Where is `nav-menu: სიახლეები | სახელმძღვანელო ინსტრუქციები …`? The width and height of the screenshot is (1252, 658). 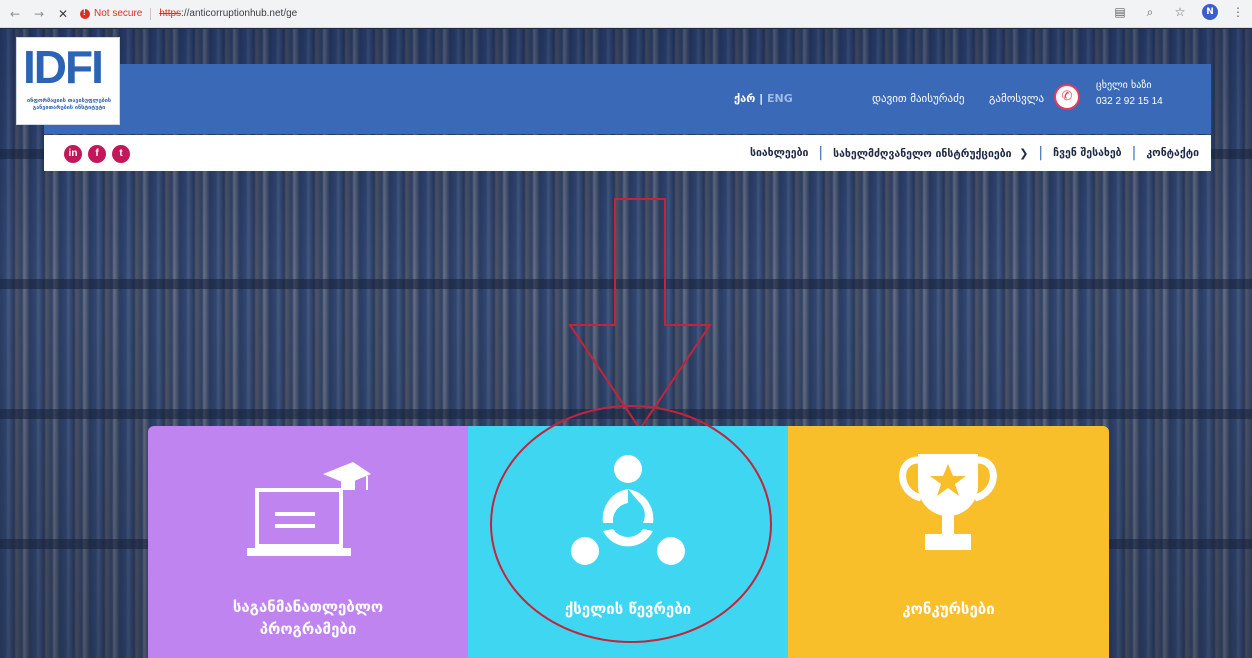 nav-menu: სიახლეები | სახელმძღვანელო ინსტრუქციები … is located at coordinates (974, 153).